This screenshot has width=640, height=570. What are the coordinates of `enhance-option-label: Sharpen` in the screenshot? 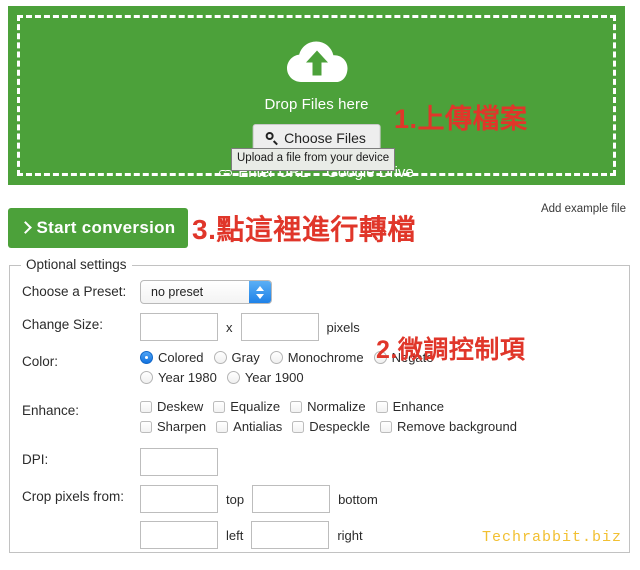 It's located at (182, 426).